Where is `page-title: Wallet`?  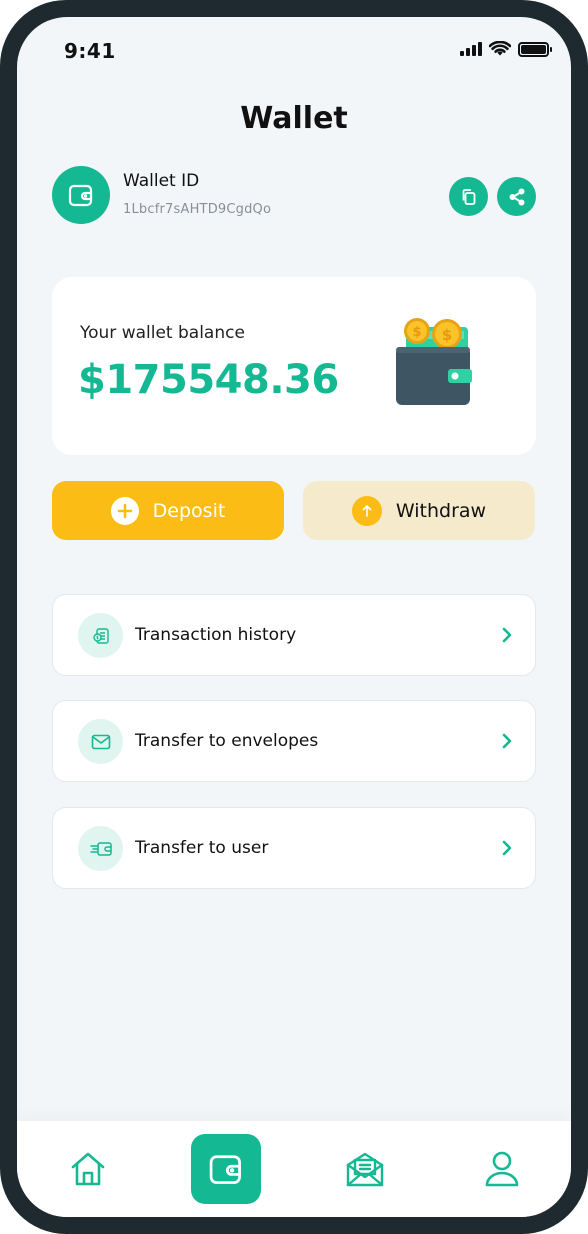 page-title: Wallet is located at coordinates (294, 118).